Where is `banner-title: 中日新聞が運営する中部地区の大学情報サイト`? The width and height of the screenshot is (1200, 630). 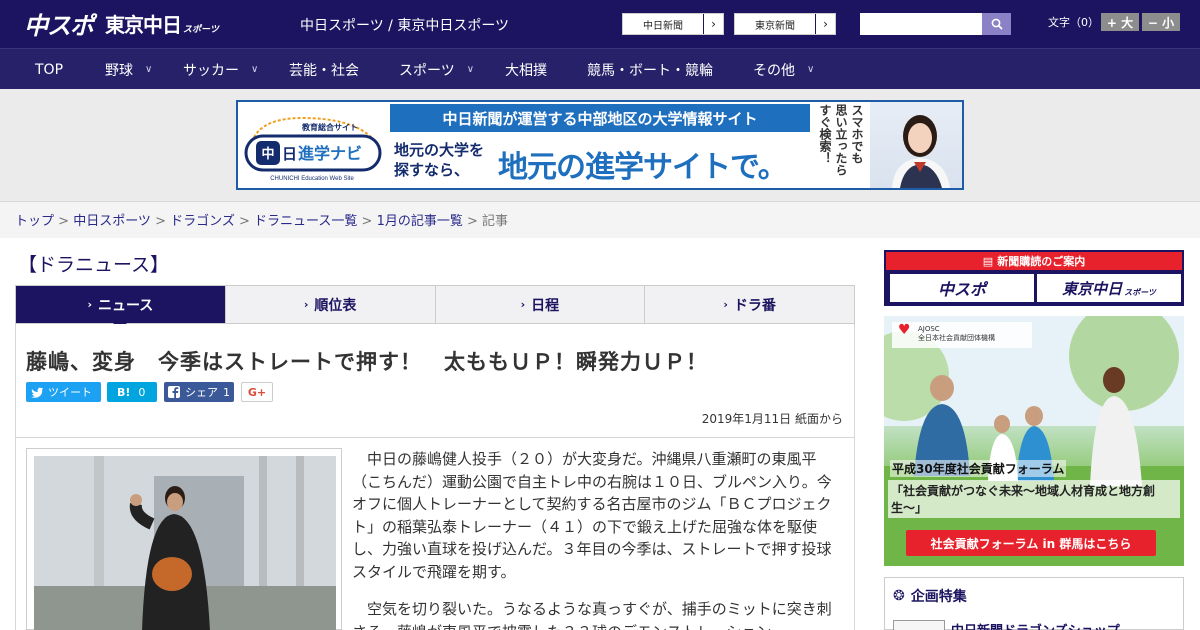
banner-title: 中日新聞が運営する中部地区の大学情報サイト is located at coordinates (600, 118).